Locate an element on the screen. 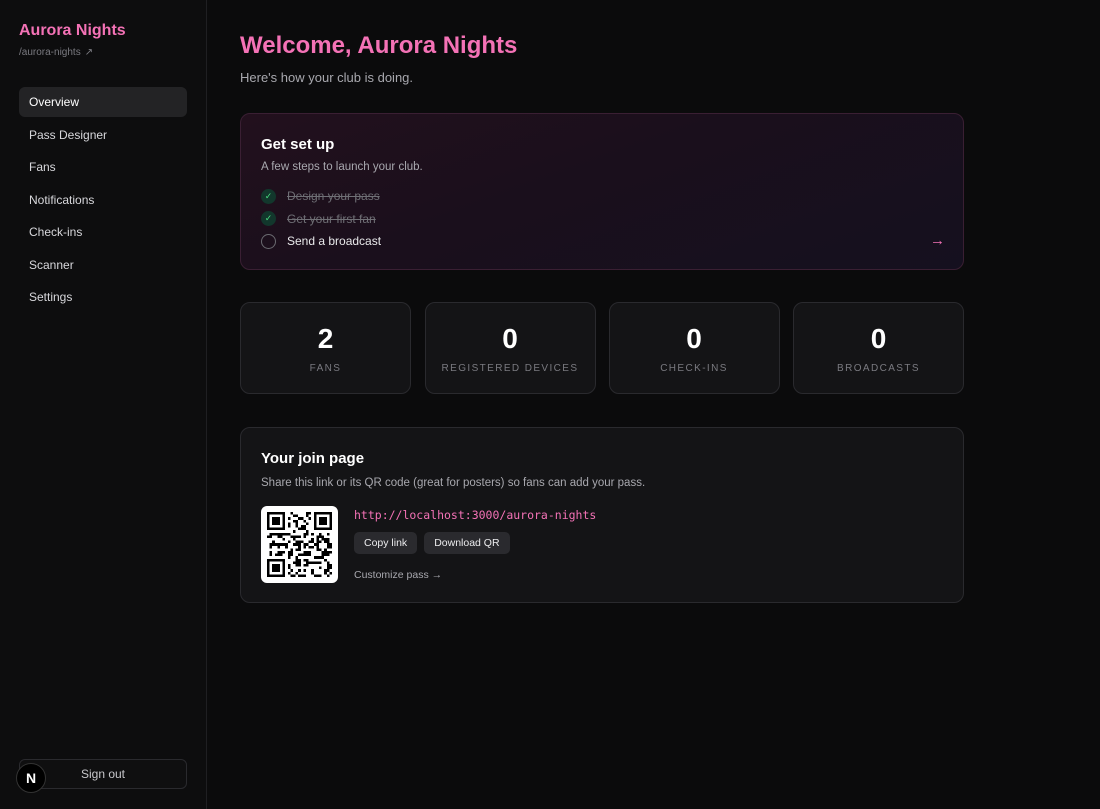 This screenshot has width=1100, height=809. empty-circle-icon is located at coordinates (268, 241).